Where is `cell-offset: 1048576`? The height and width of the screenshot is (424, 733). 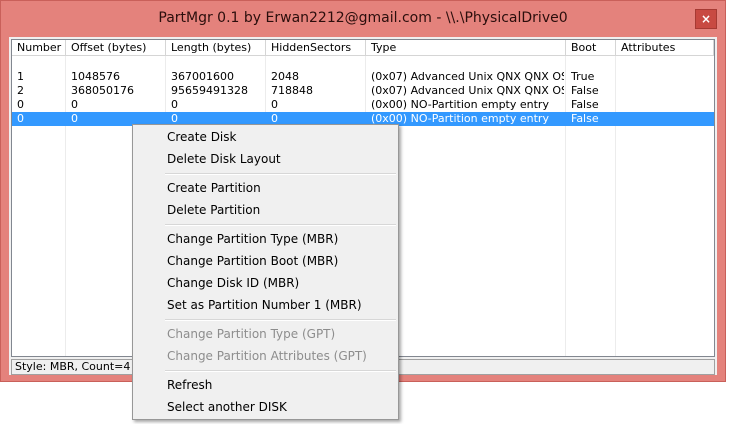 cell-offset: 1048576 is located at coordinates (95, 76).